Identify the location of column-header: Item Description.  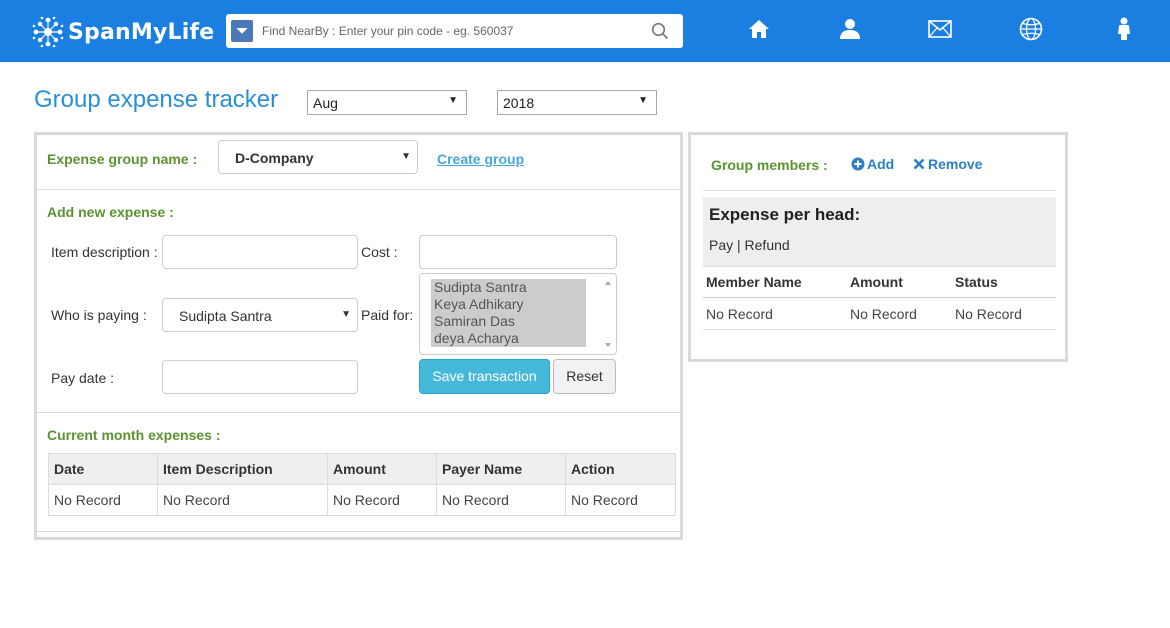
(242, 469).